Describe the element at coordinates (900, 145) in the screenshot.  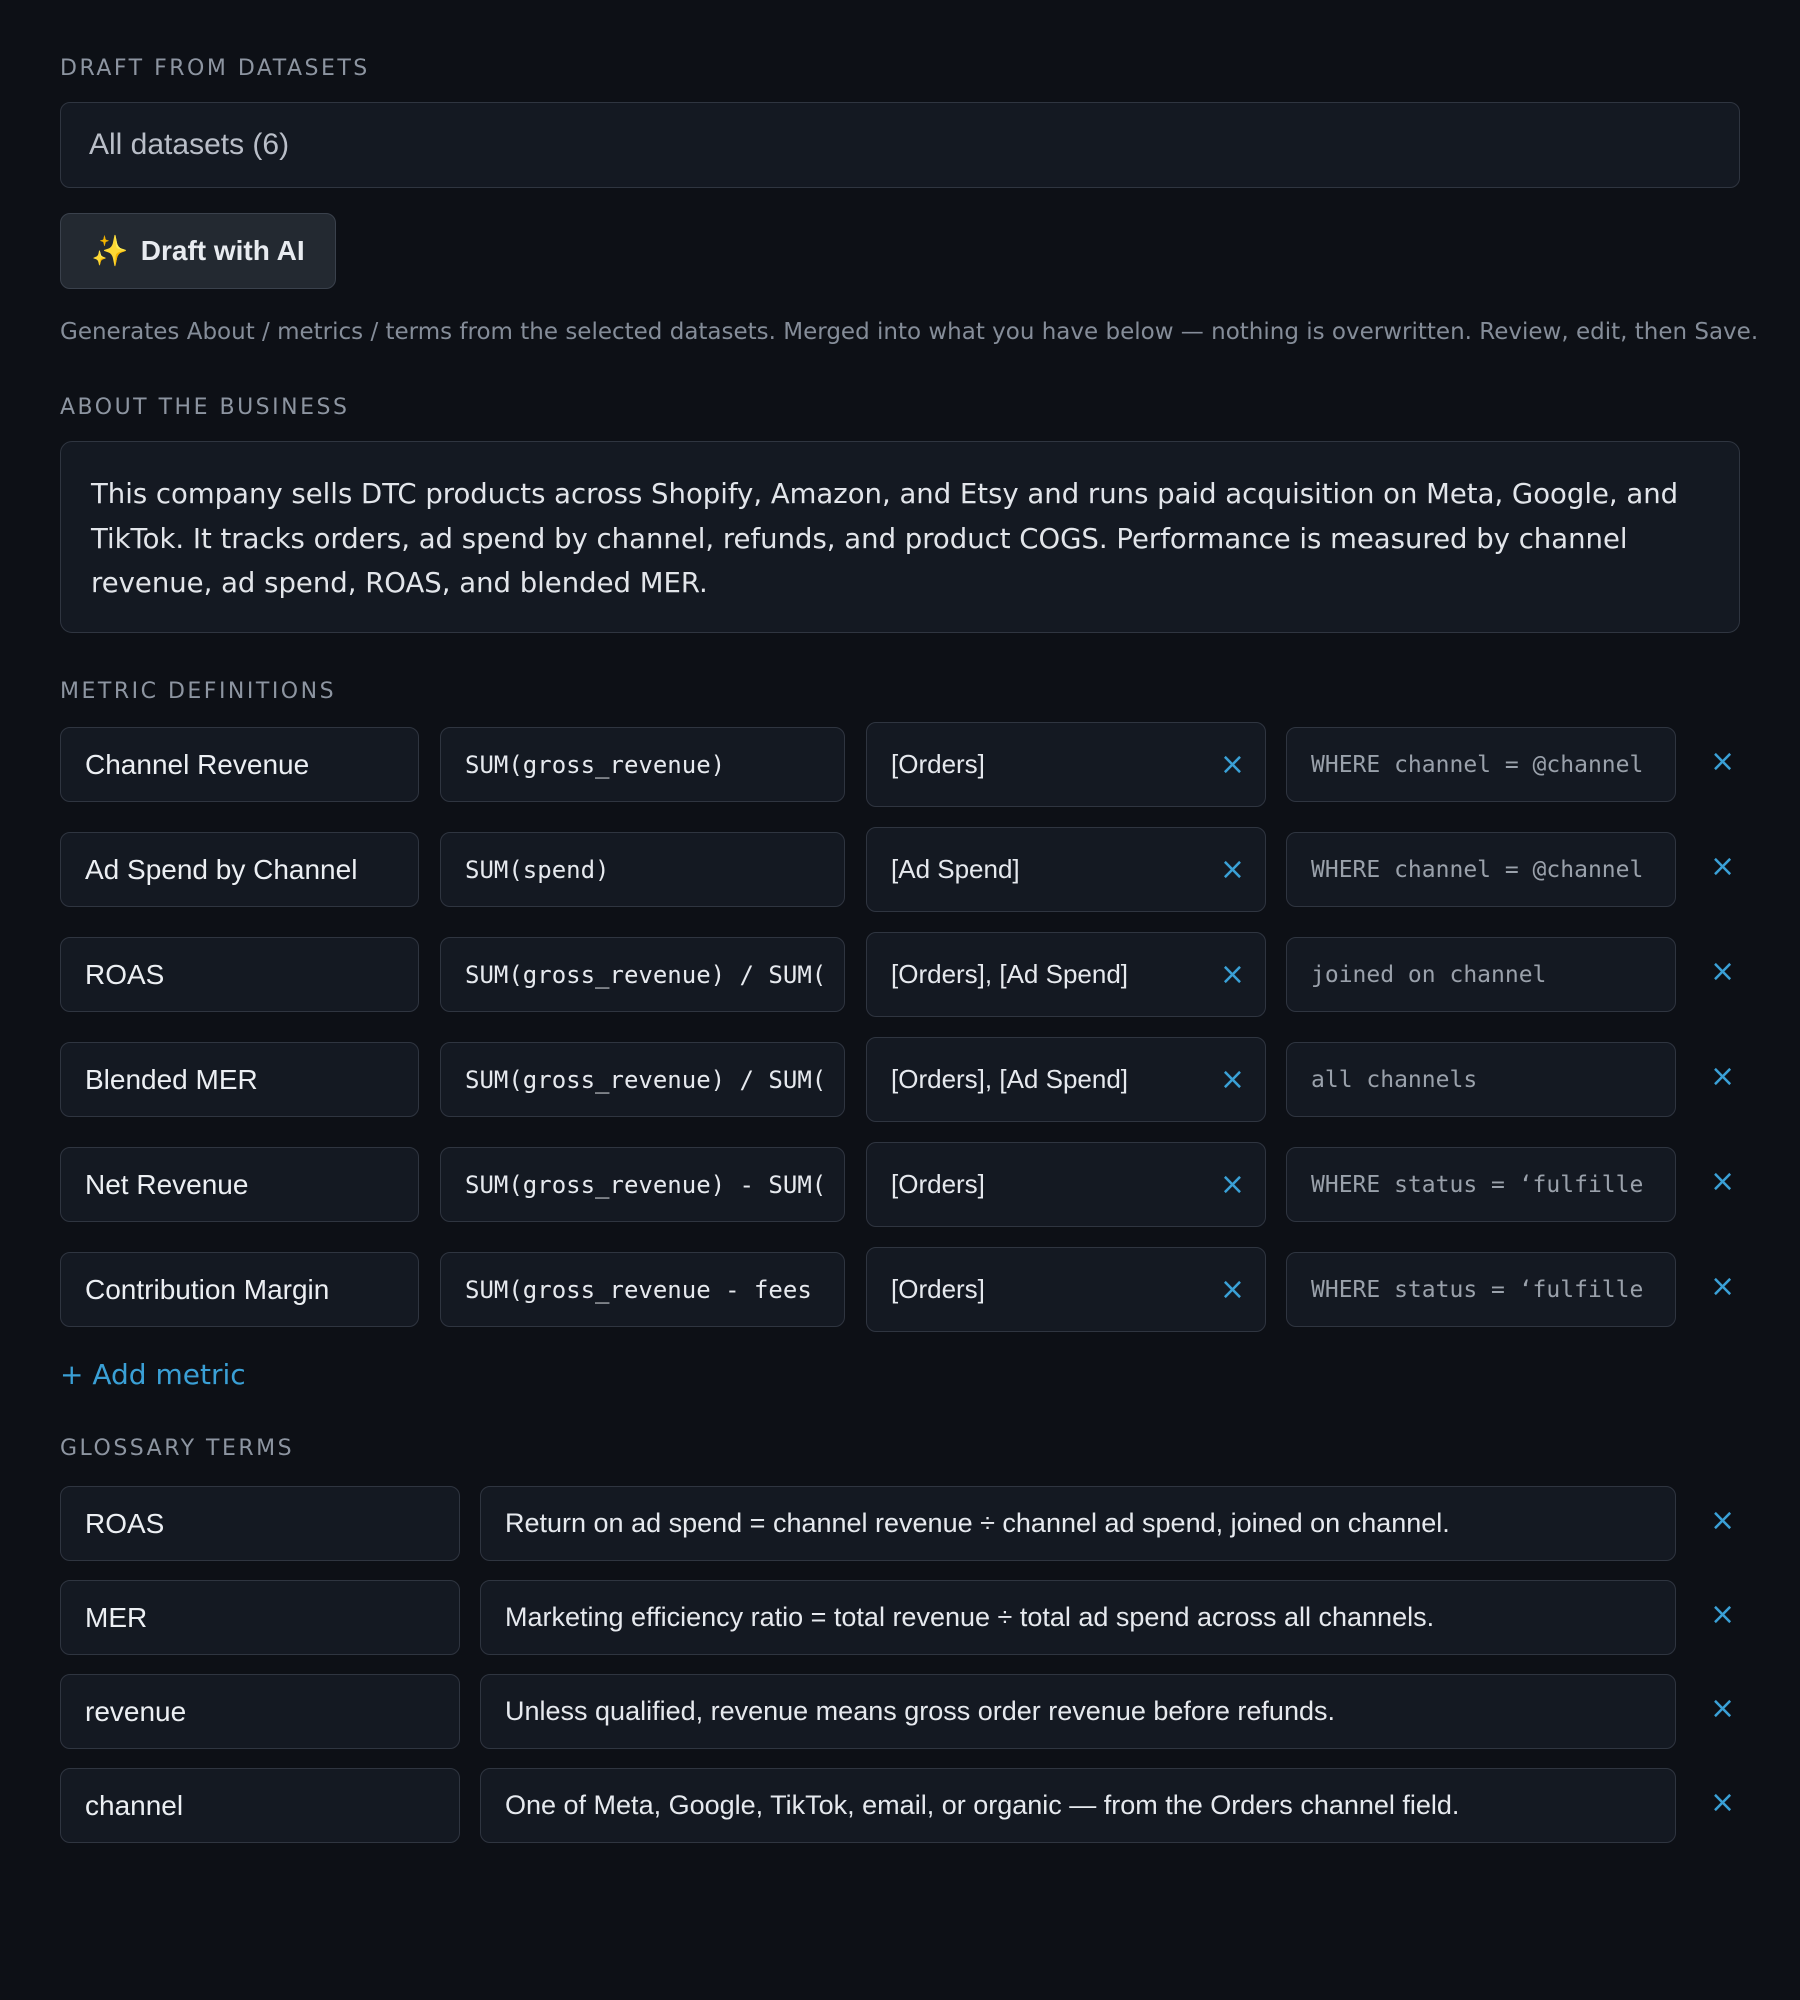
I see `dataset-select: All datasets (6)` at that location.